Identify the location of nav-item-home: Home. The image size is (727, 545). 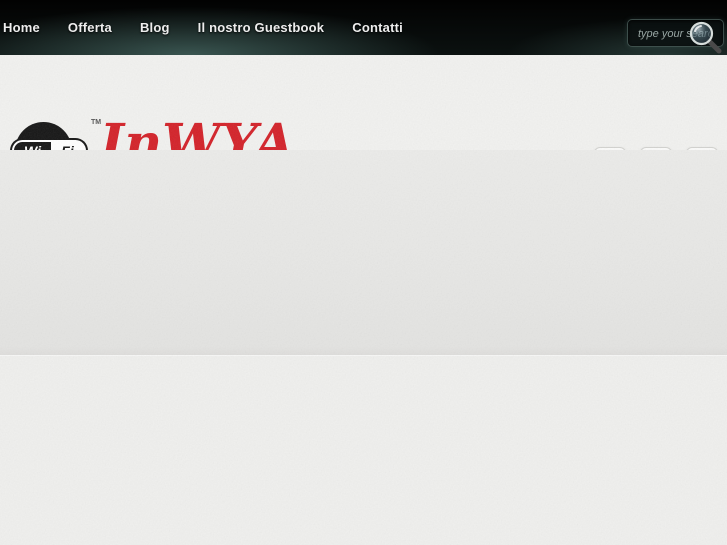
(21, 27).